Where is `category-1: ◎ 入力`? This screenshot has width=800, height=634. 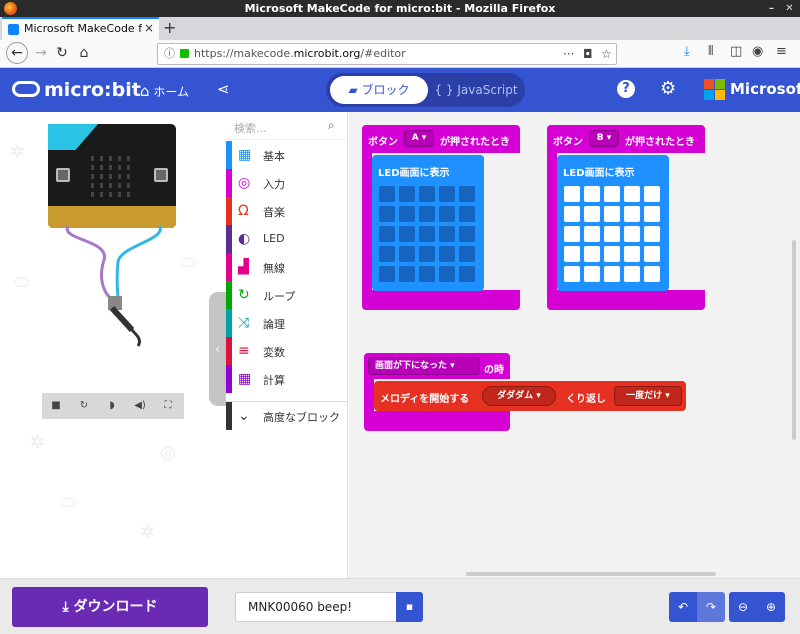
category-1: ◎ 入力 is located at coordinates (287, 183).